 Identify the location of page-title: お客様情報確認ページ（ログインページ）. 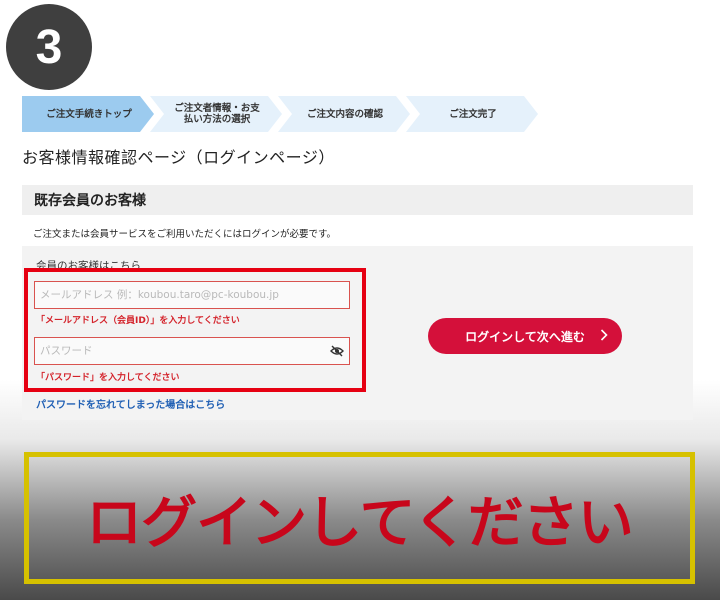
(178, 157).